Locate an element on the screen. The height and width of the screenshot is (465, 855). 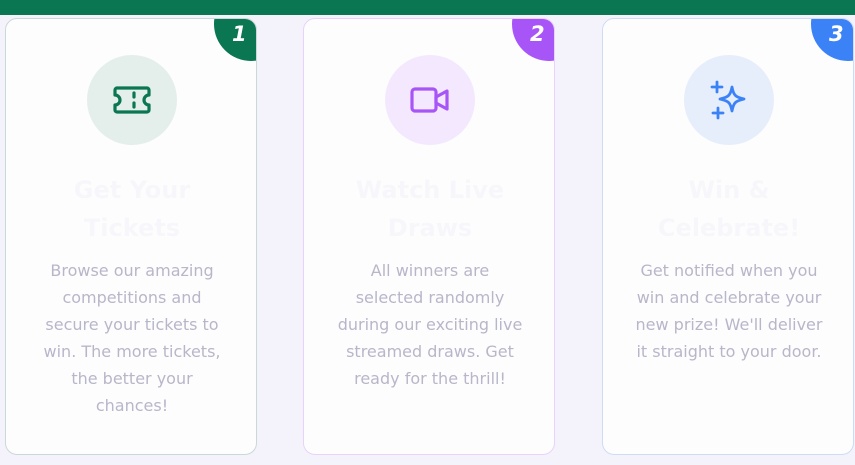
step-number: 1 is located at coordinates (239, 34).